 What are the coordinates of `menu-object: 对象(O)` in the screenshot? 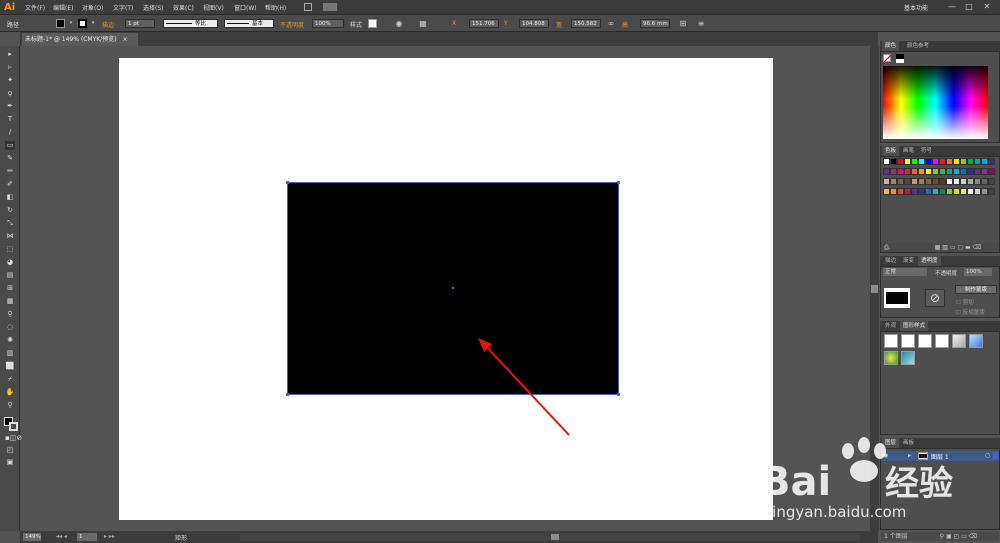 It's located at (92, 8).